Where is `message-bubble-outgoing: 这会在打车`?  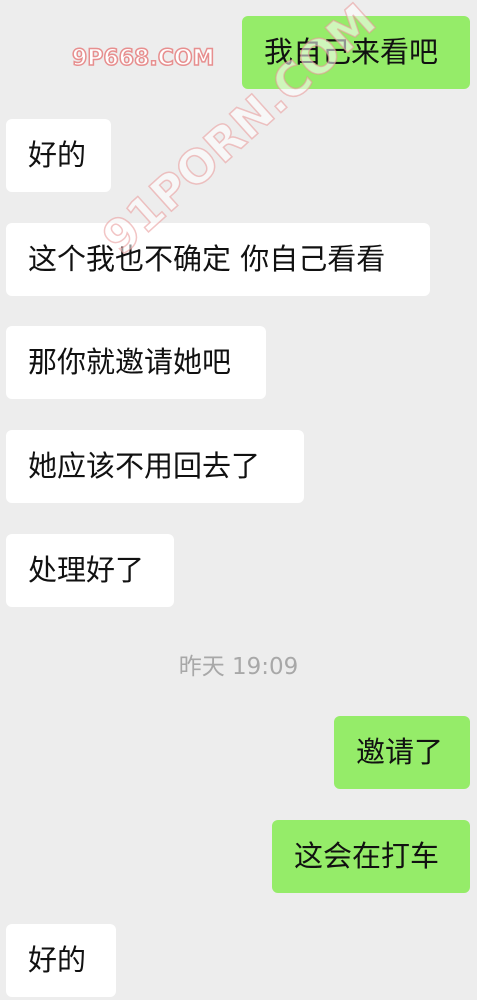 message-bubble-outgoing: 这会在打车 is located at coordinates (371, 856).